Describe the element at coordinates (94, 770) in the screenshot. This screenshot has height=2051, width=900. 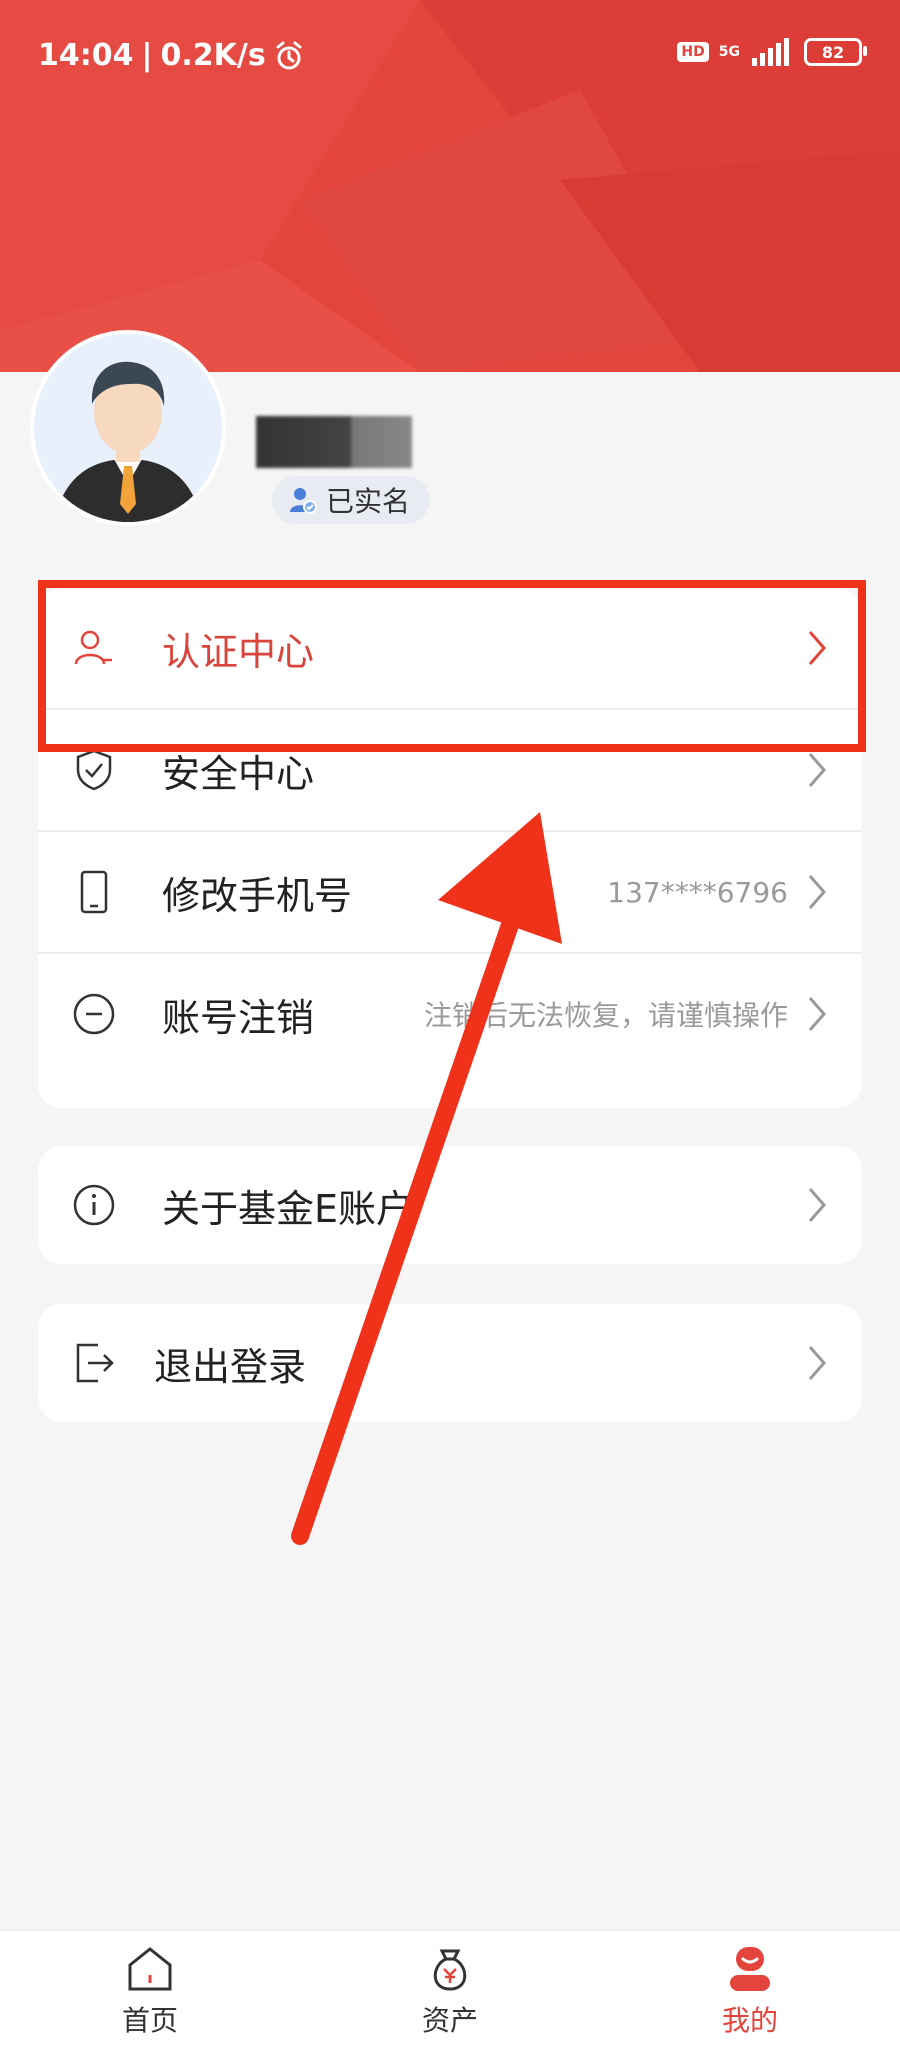
I see `shield-icon` at that location.